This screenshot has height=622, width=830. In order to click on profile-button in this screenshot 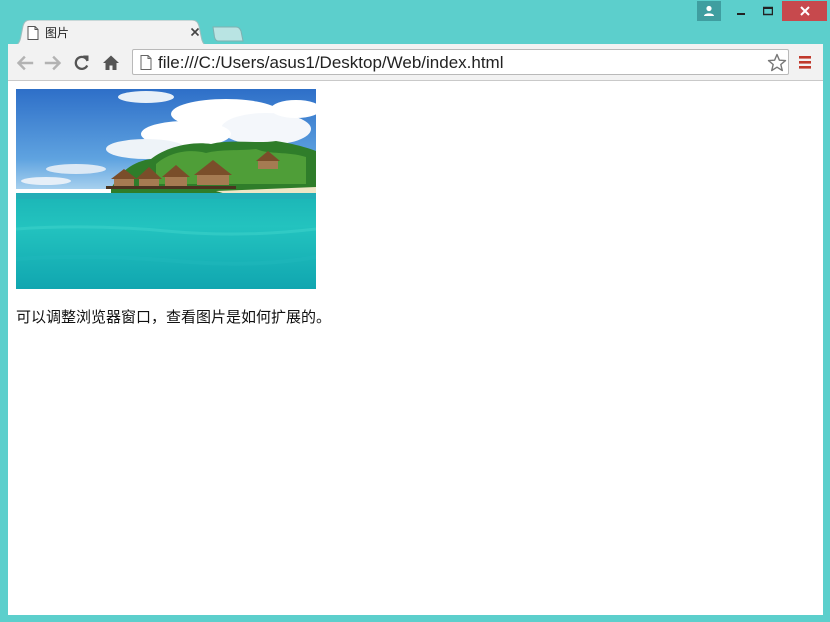, I will do `click(709, 11)`.